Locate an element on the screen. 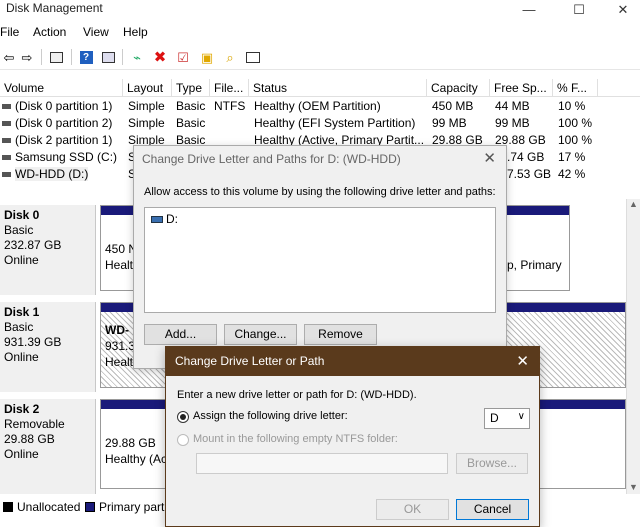 The height and width of the screenshot is (527, 640). col-type: Type is located at coordinates (191, 88).